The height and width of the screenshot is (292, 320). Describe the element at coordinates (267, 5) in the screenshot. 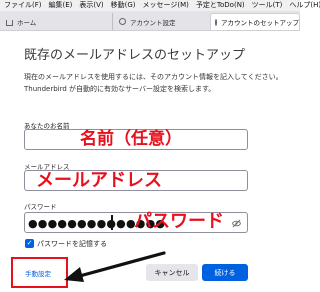

I see `menu-tools: ツール(T)` at that location.